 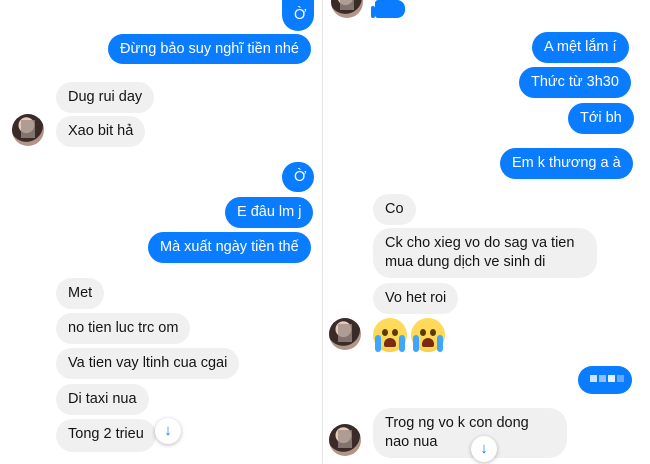 I want to click on outgoing-message-censored, so click(x=605, y=380).